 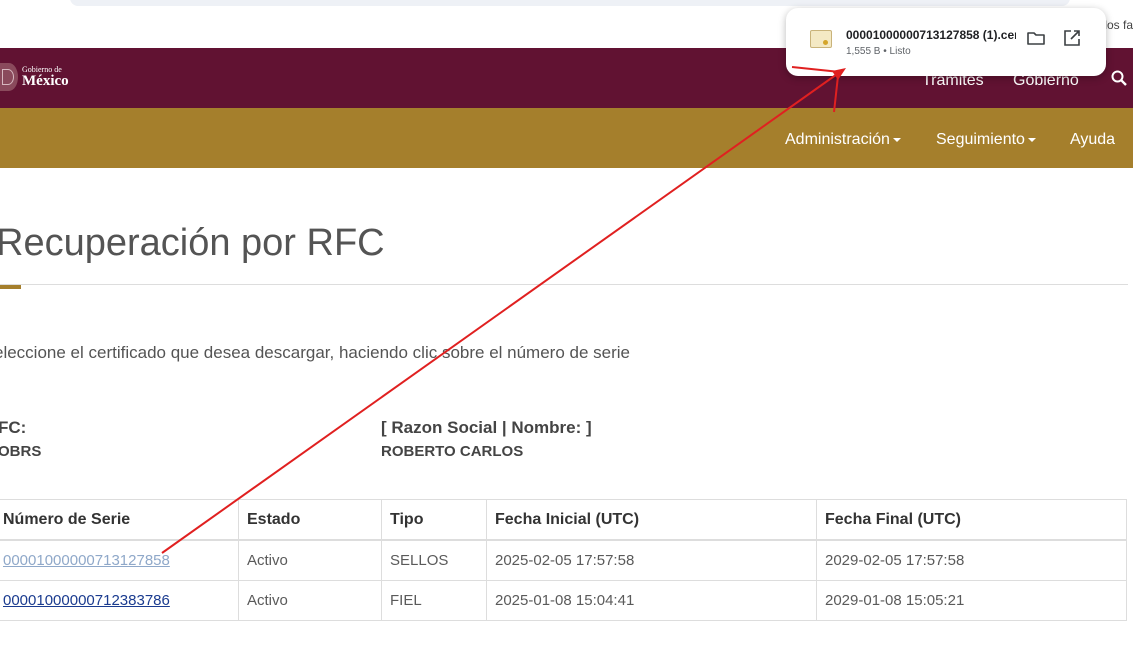 What do you see at coordinates (1036, 38) in the screenshot?
I see `folder-icon` at bounding box center [1036, 38].